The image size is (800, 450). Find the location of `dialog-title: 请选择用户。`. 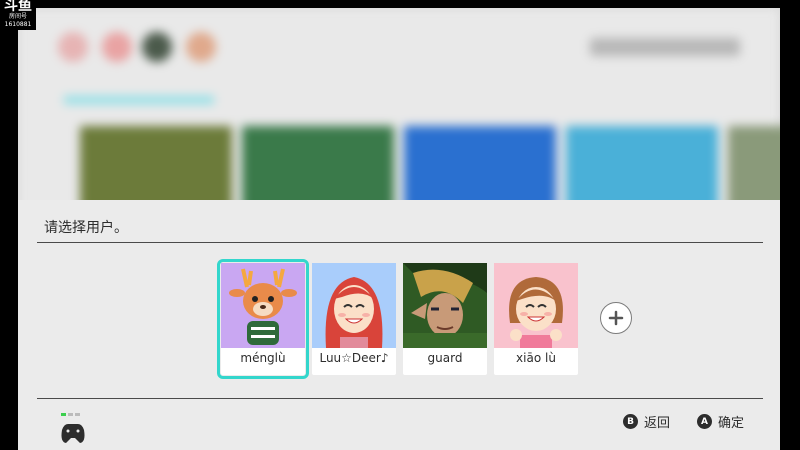

dialog-title: 请选择用户。 is located at coordinates (86, 228).